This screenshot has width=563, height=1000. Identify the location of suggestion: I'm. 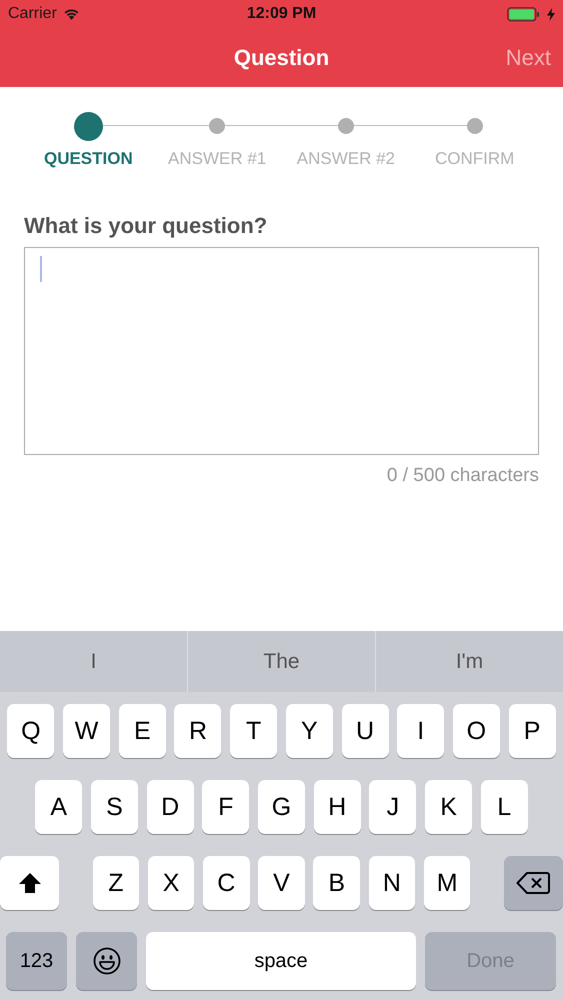
(469, 662).